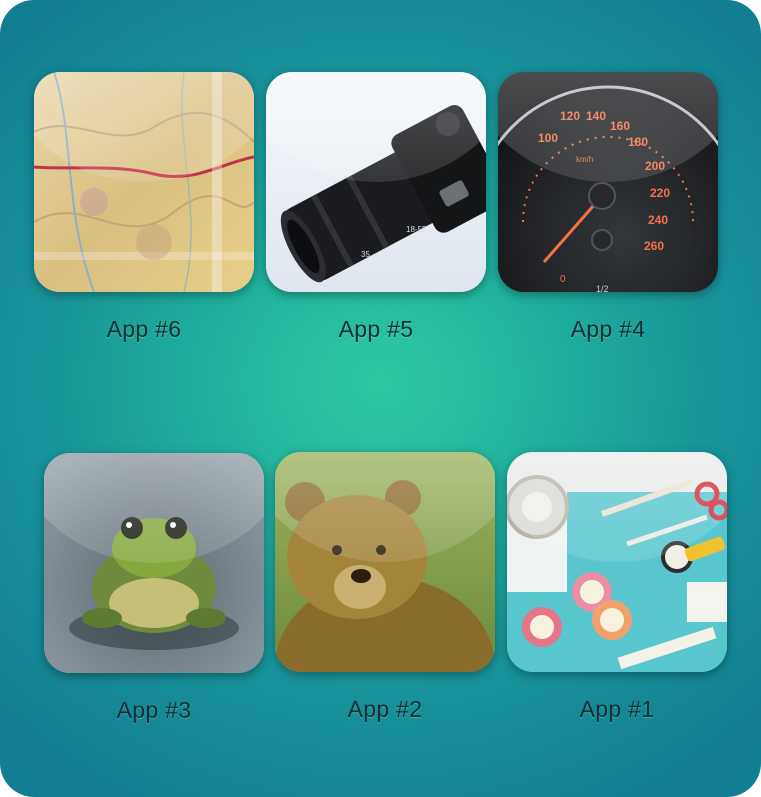 The height and width of the screenshot is (797, 761). What do you see at coordinates (654, 246) in the screenshot?
I see `tick-label: 260` at bounding box center [654, 246].